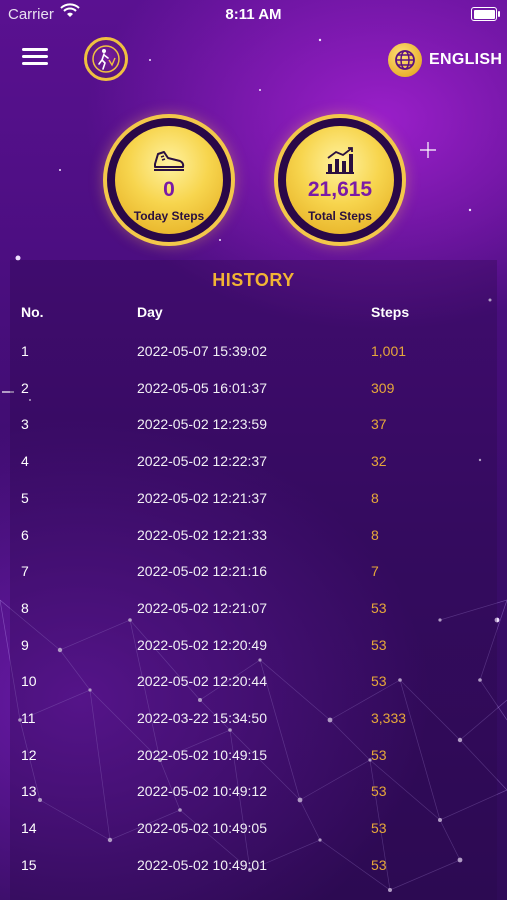  What do you see at coordinates (375, 571) in the screenshot?
I see `row-steps: 7` at bounding box center [375, 571].